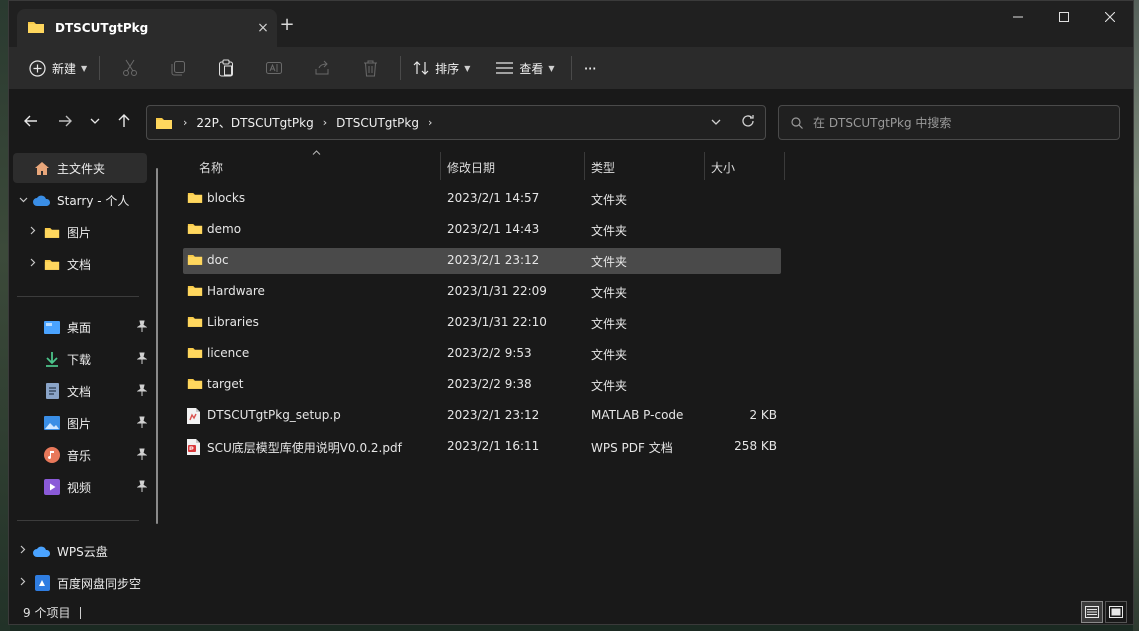 The width and height of the screenshot is (1139, 631). I want to click on arrow-up-icon, so click(124, 120).